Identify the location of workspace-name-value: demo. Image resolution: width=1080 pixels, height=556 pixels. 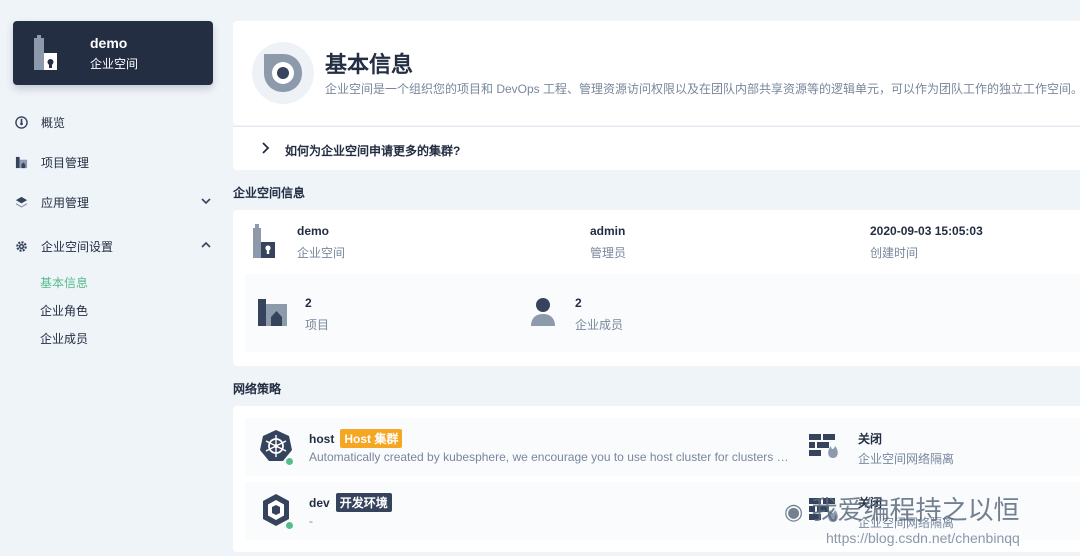
(313, 231).